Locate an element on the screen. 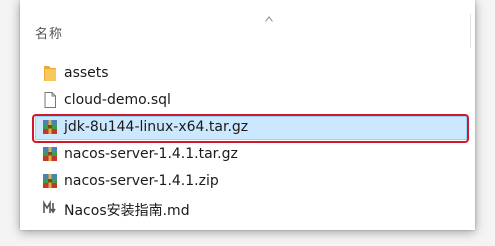 The height and width of the screenshot is (246, 495). file-name: Nacos安装指南.md is located at coordinates (127, 211).